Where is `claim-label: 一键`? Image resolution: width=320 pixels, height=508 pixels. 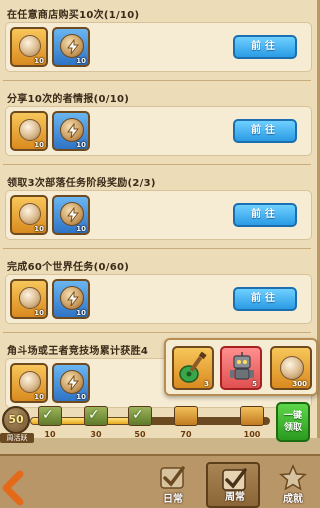
claim-label: 一键 is located at coordinates (292, 416).